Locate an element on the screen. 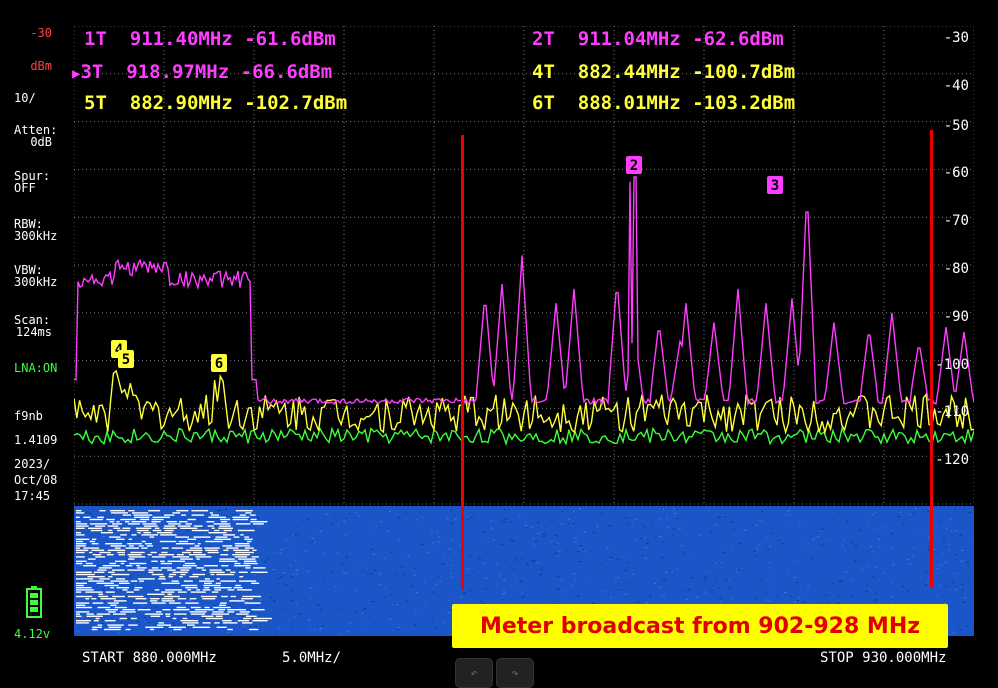 The height and width of the screenshot is (688, 998). redo-button: ↷ is located at coordinates (515, 673).